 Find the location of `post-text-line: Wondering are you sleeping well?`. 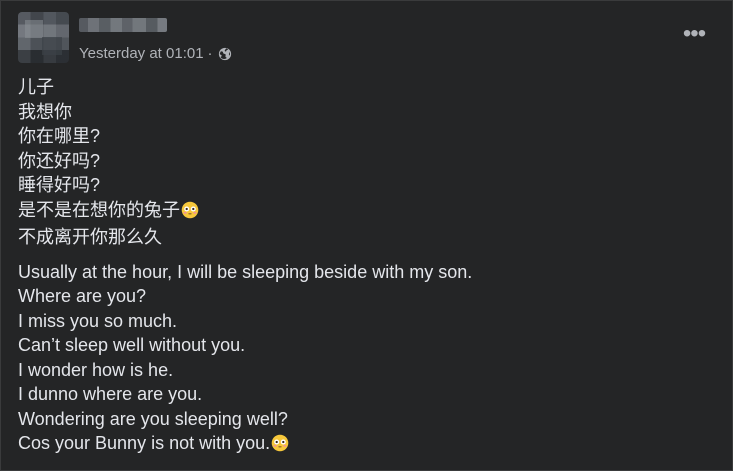

post-text-line: Wondering are you sleeping well? is located at coordinates (153, 418).